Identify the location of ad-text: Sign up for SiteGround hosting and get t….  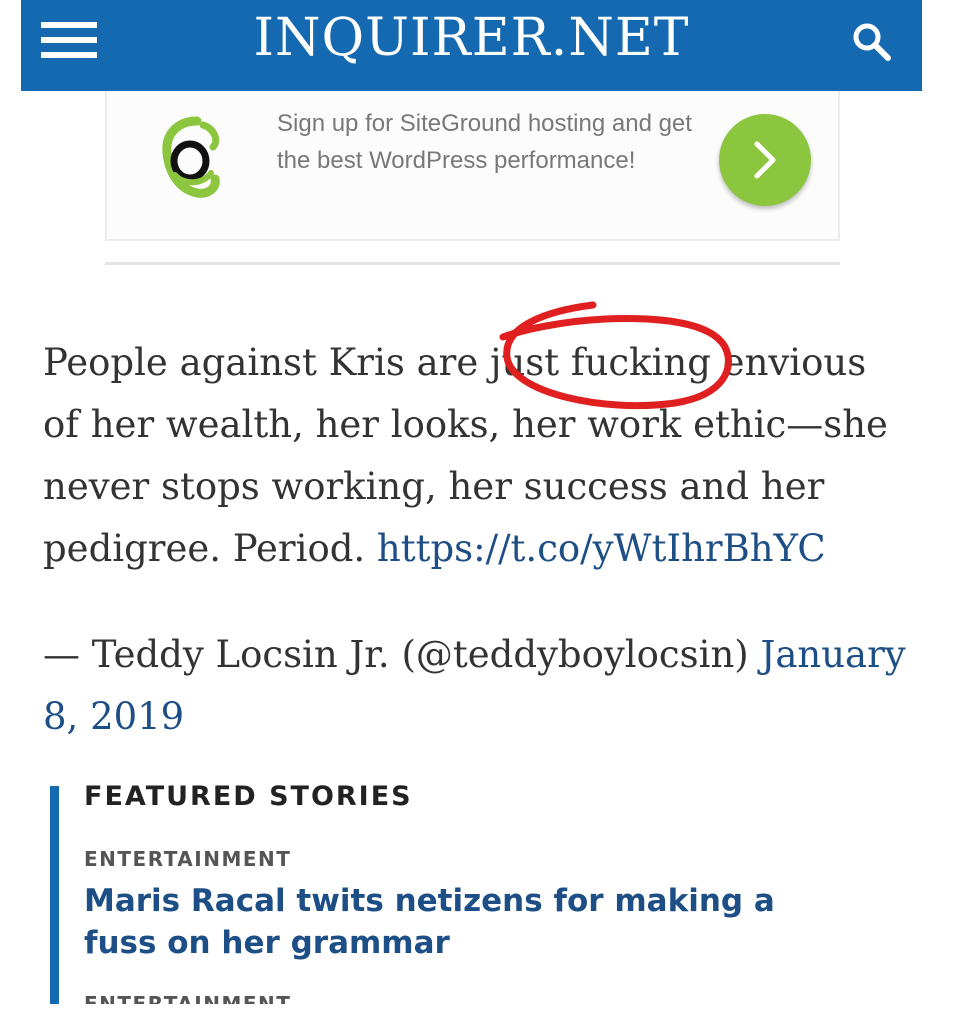
(487, 142).